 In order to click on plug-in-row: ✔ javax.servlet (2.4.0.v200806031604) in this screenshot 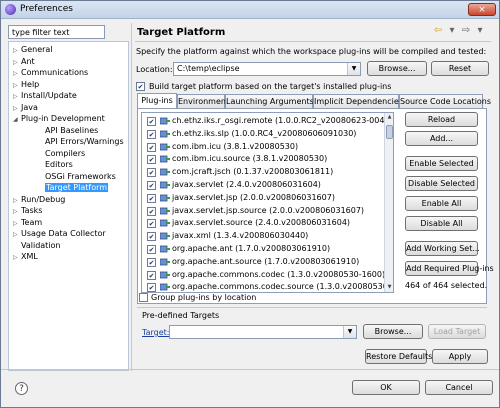, I will do `click(264, 185)`.